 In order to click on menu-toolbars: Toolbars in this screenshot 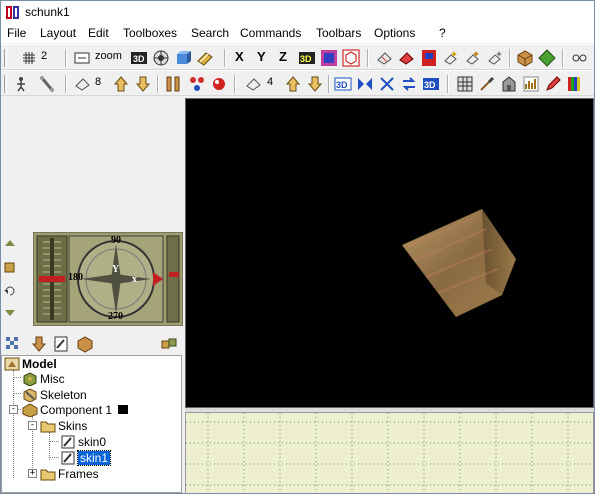, I will do `click(338, 33)`.